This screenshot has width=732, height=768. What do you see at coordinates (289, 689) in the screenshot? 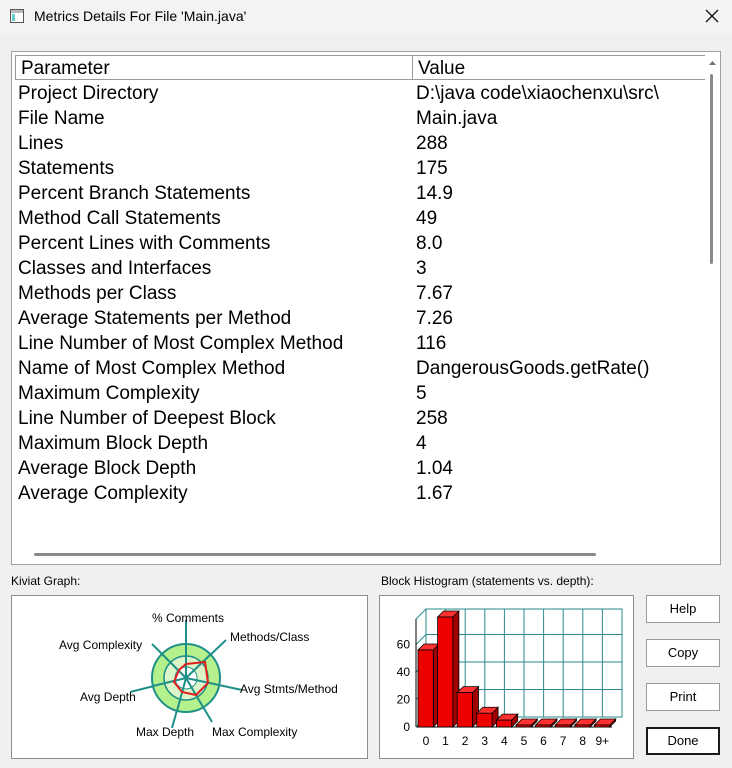
I see `kiviat-label-avg-stmts: Avg Stmts/Method` at bounding box center [289, 689].